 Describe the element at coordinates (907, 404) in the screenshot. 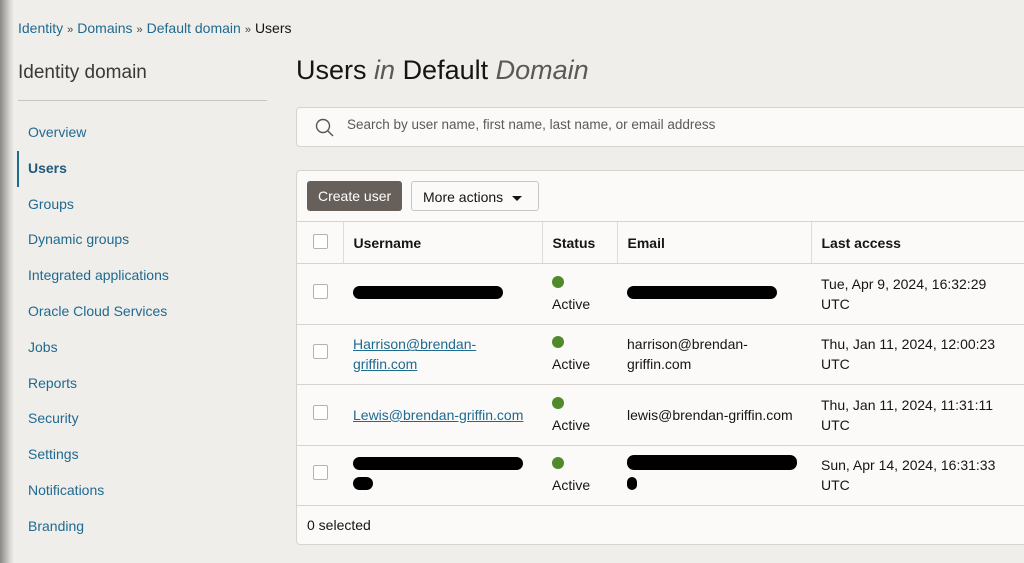

I see `last-access: Thu, Jan 11, 2024, 11:31:11` at that location.